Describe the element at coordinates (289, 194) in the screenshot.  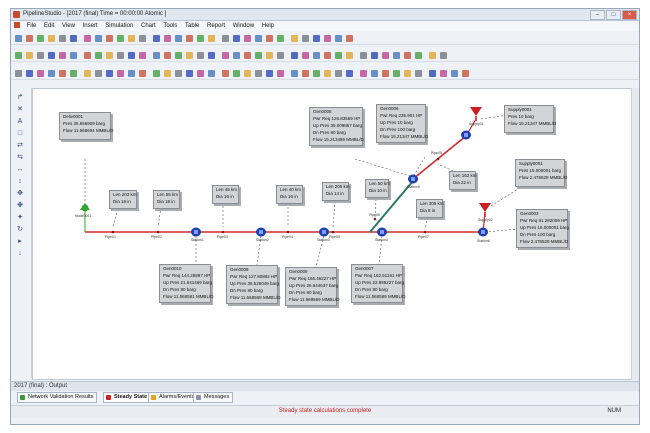
I see `pipe-info-box: Len 40 km Dia 16 in` at that location.